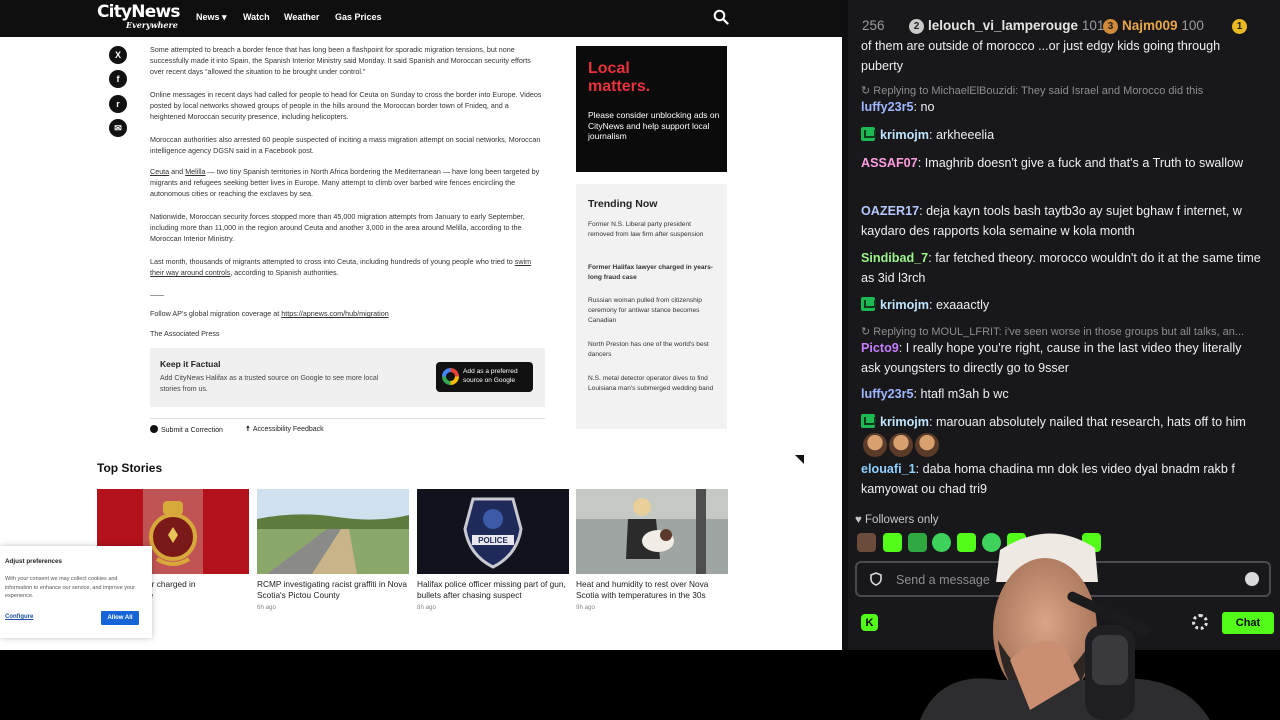  Describe the element at coordinates (894, 258) in the screenshot. I see `chat-username: Sindibad_7` at that location.